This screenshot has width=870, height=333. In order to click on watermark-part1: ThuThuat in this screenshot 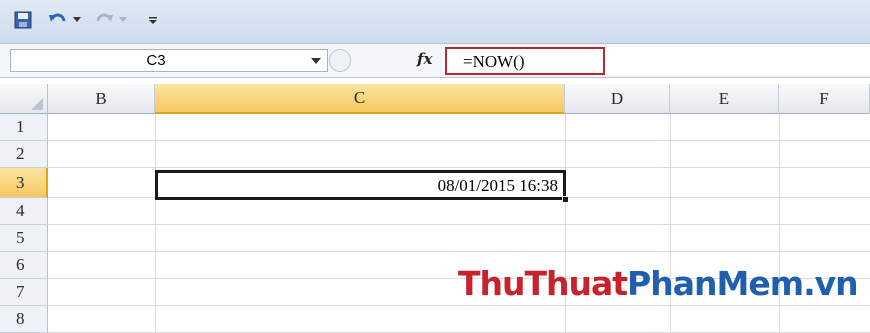, I will do `click(543, 283)`.